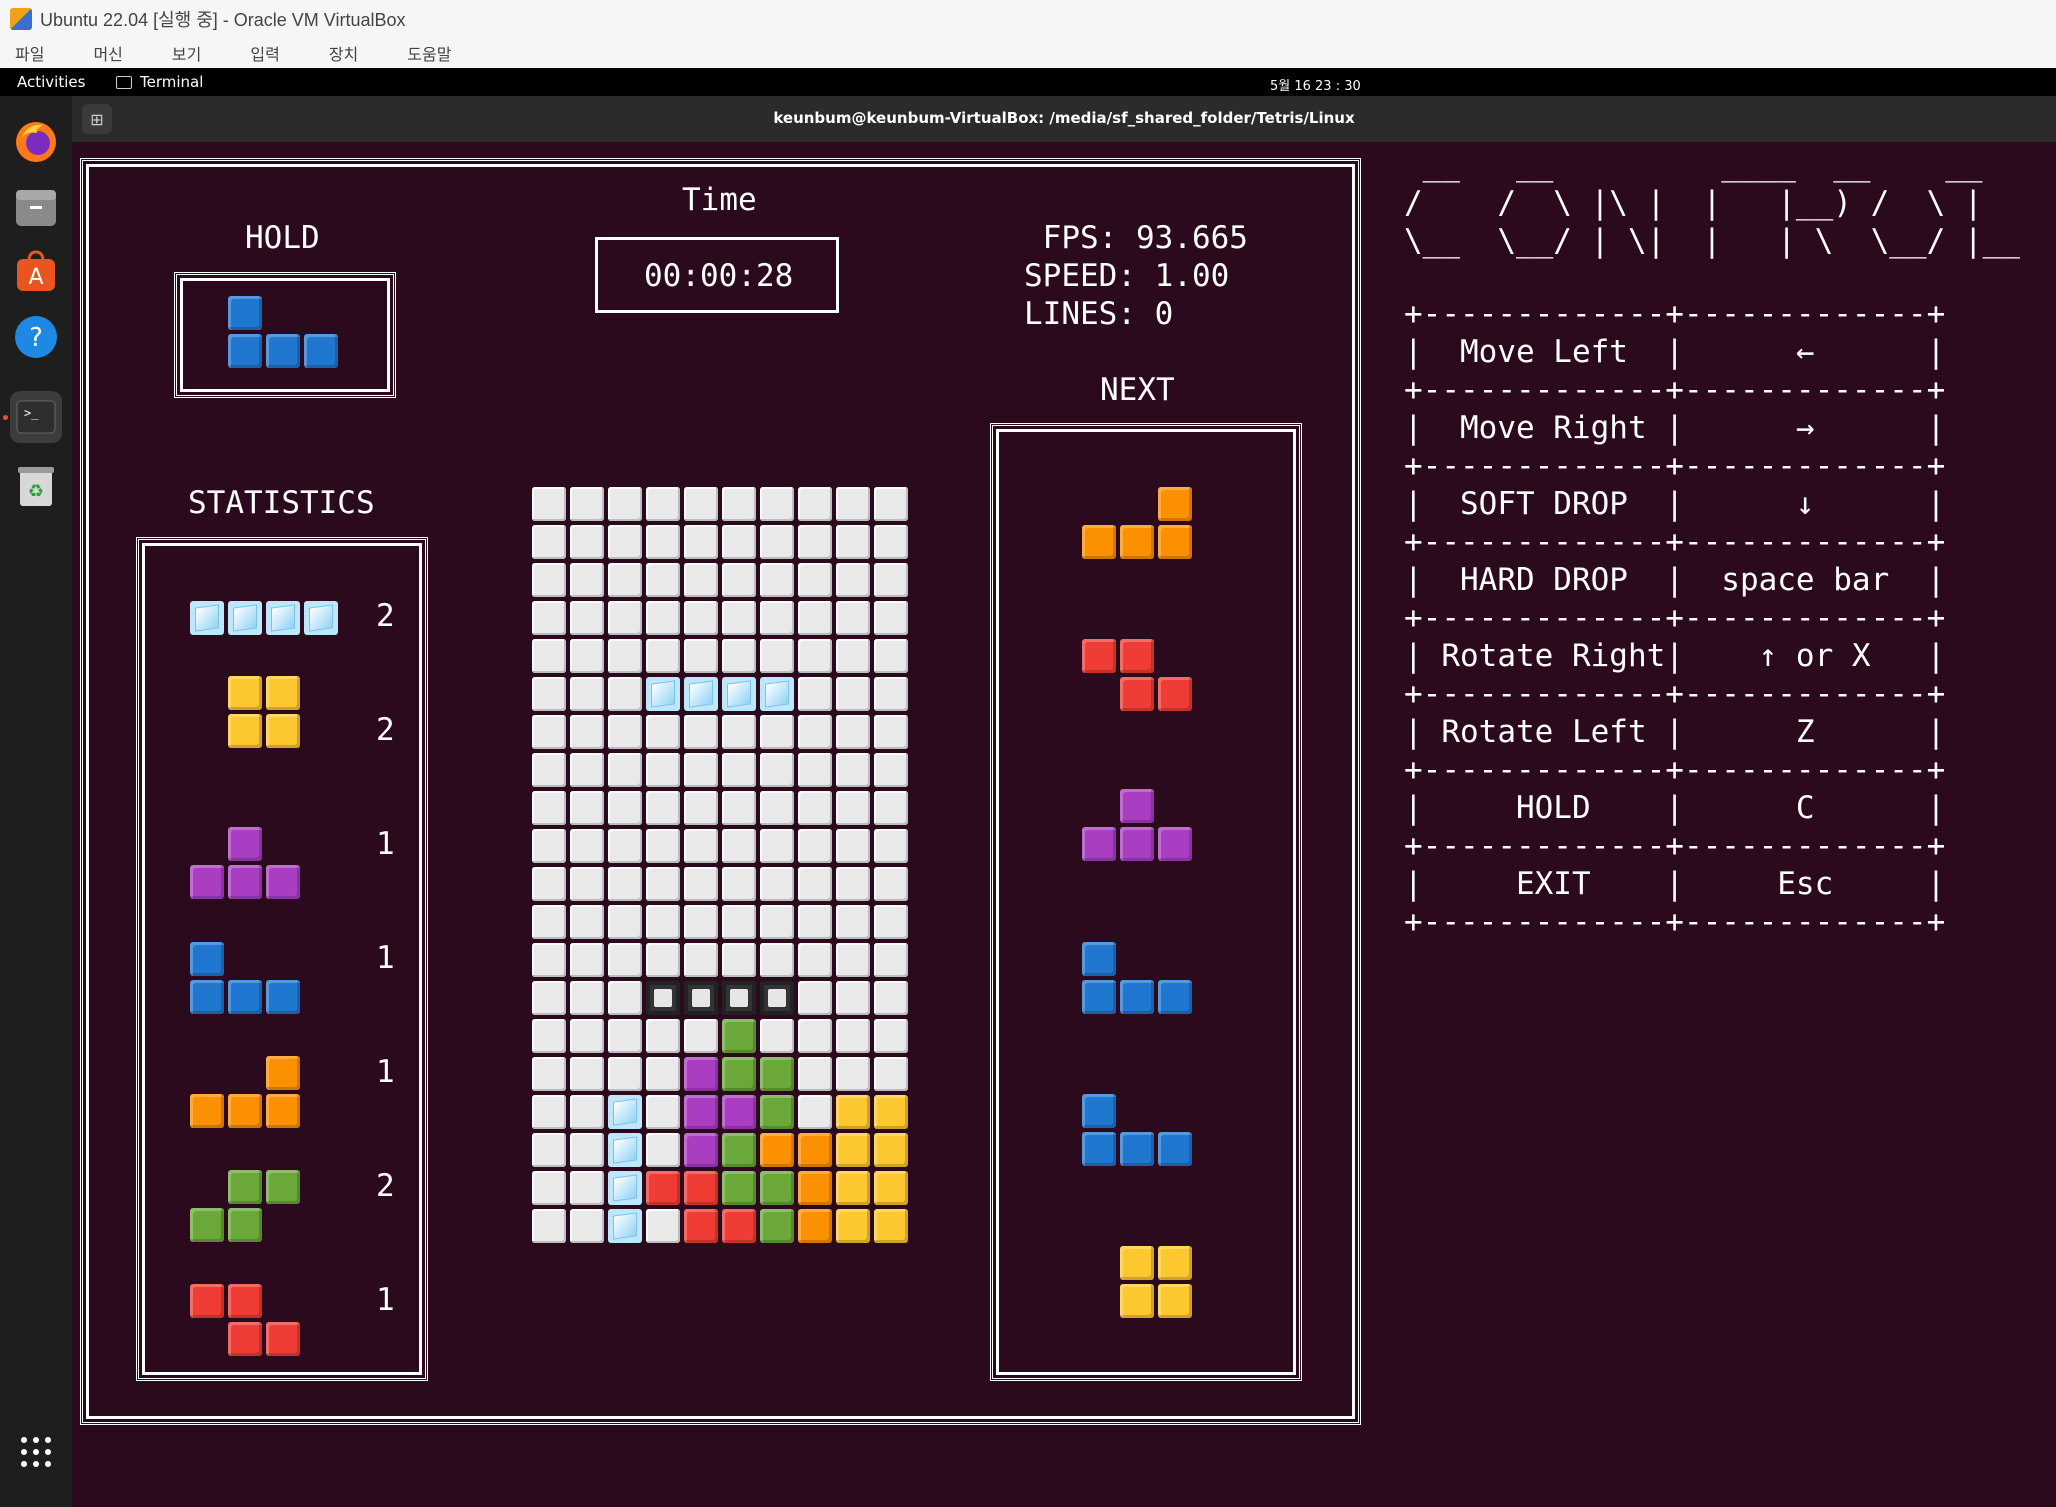 Image resolution: width=2056 pixels, height=1507 pixels. Describe the element at coordinates (1099, 314) in the screenshot. I see `lines-readout: LINES: 0` at that location.